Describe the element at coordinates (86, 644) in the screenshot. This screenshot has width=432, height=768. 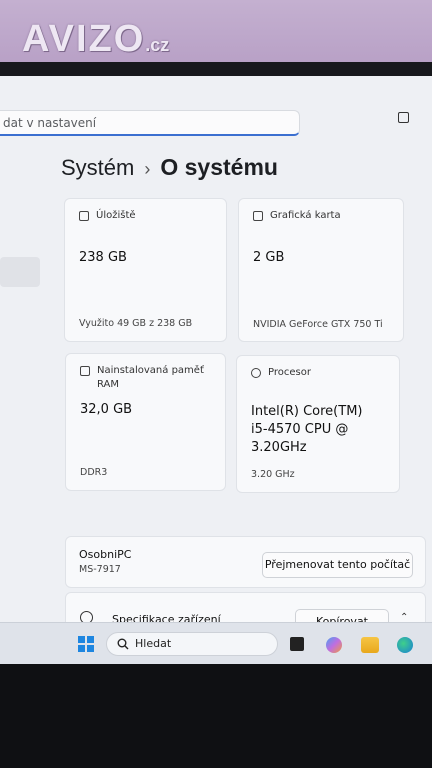
I see `windows-start-icon` at that location.